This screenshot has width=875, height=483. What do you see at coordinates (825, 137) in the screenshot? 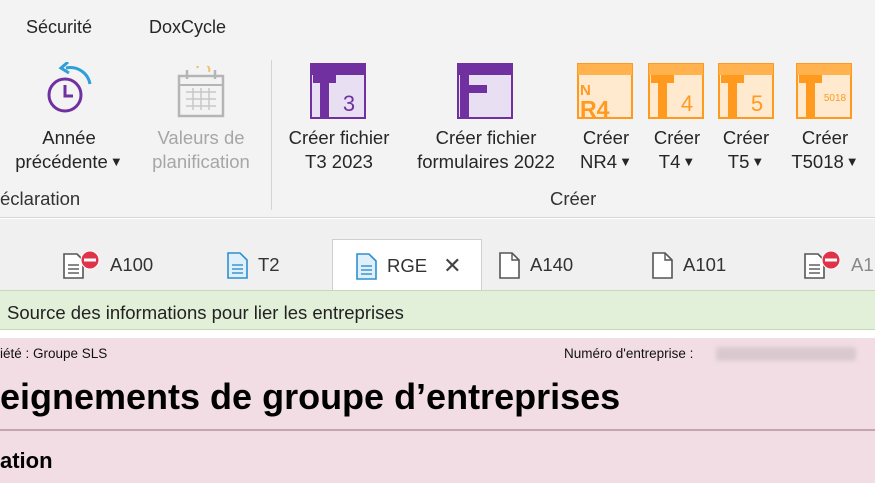
I see `t5018-line1: Créer` at bounding box center [825, 137].